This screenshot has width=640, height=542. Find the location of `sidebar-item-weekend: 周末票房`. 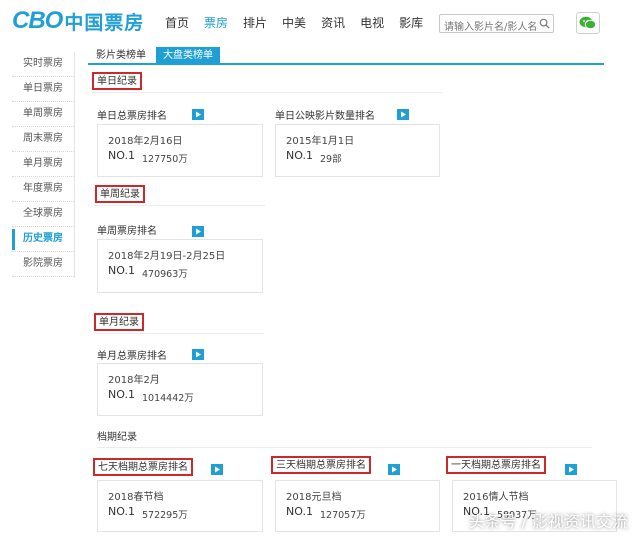

sidebar-item-weekend: 周末票房 is located at coordinates (43, 139).